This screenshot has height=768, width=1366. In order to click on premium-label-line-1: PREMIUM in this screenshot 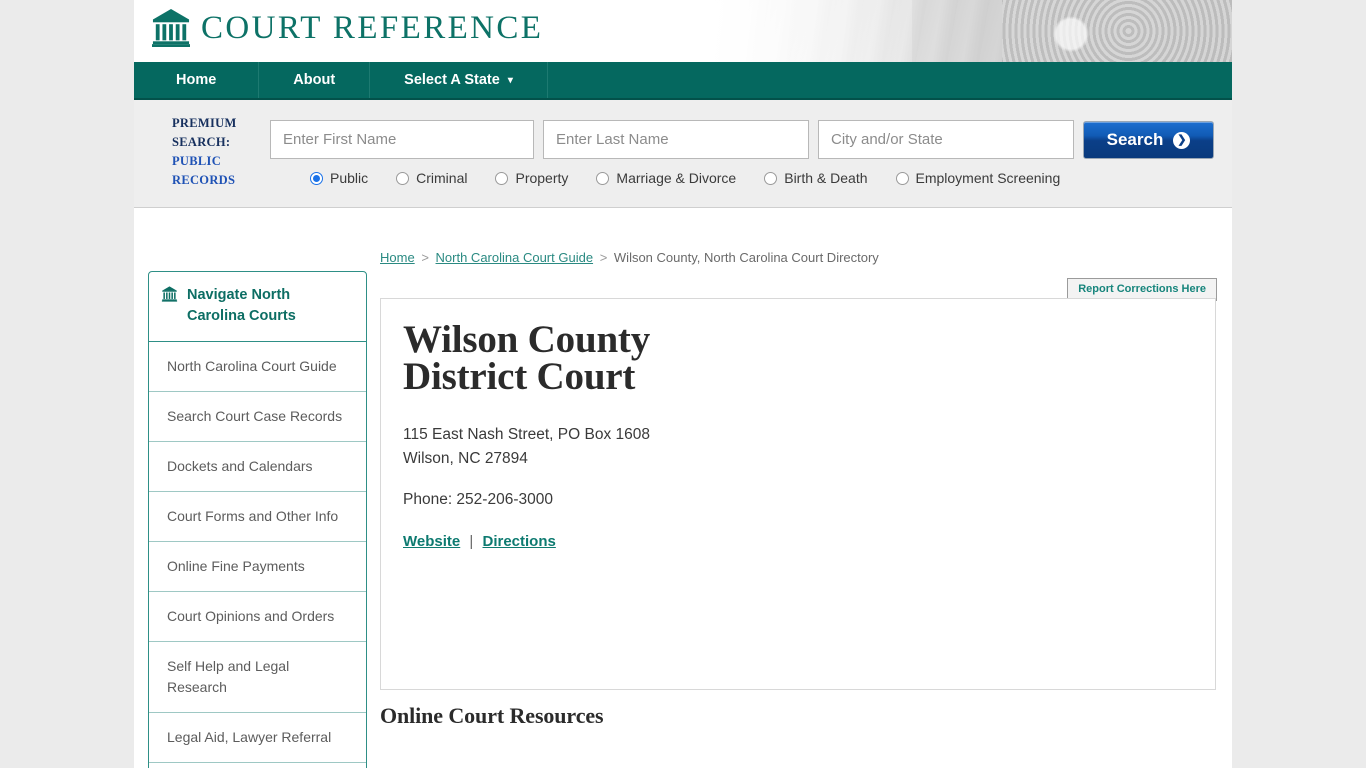, I will do `click(204, 123)`.